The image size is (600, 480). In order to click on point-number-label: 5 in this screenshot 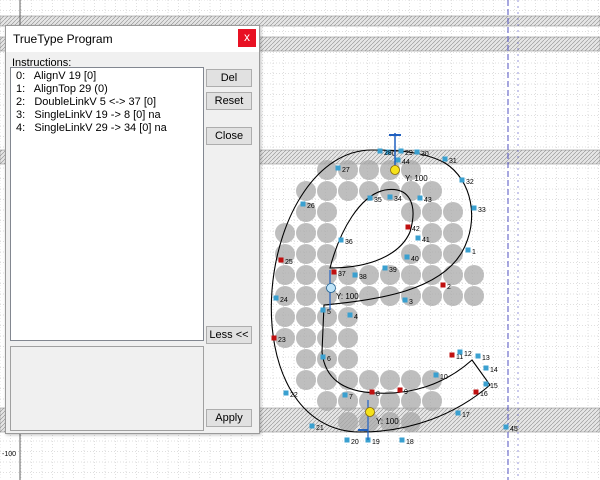, I will do `click(329, 312)`.